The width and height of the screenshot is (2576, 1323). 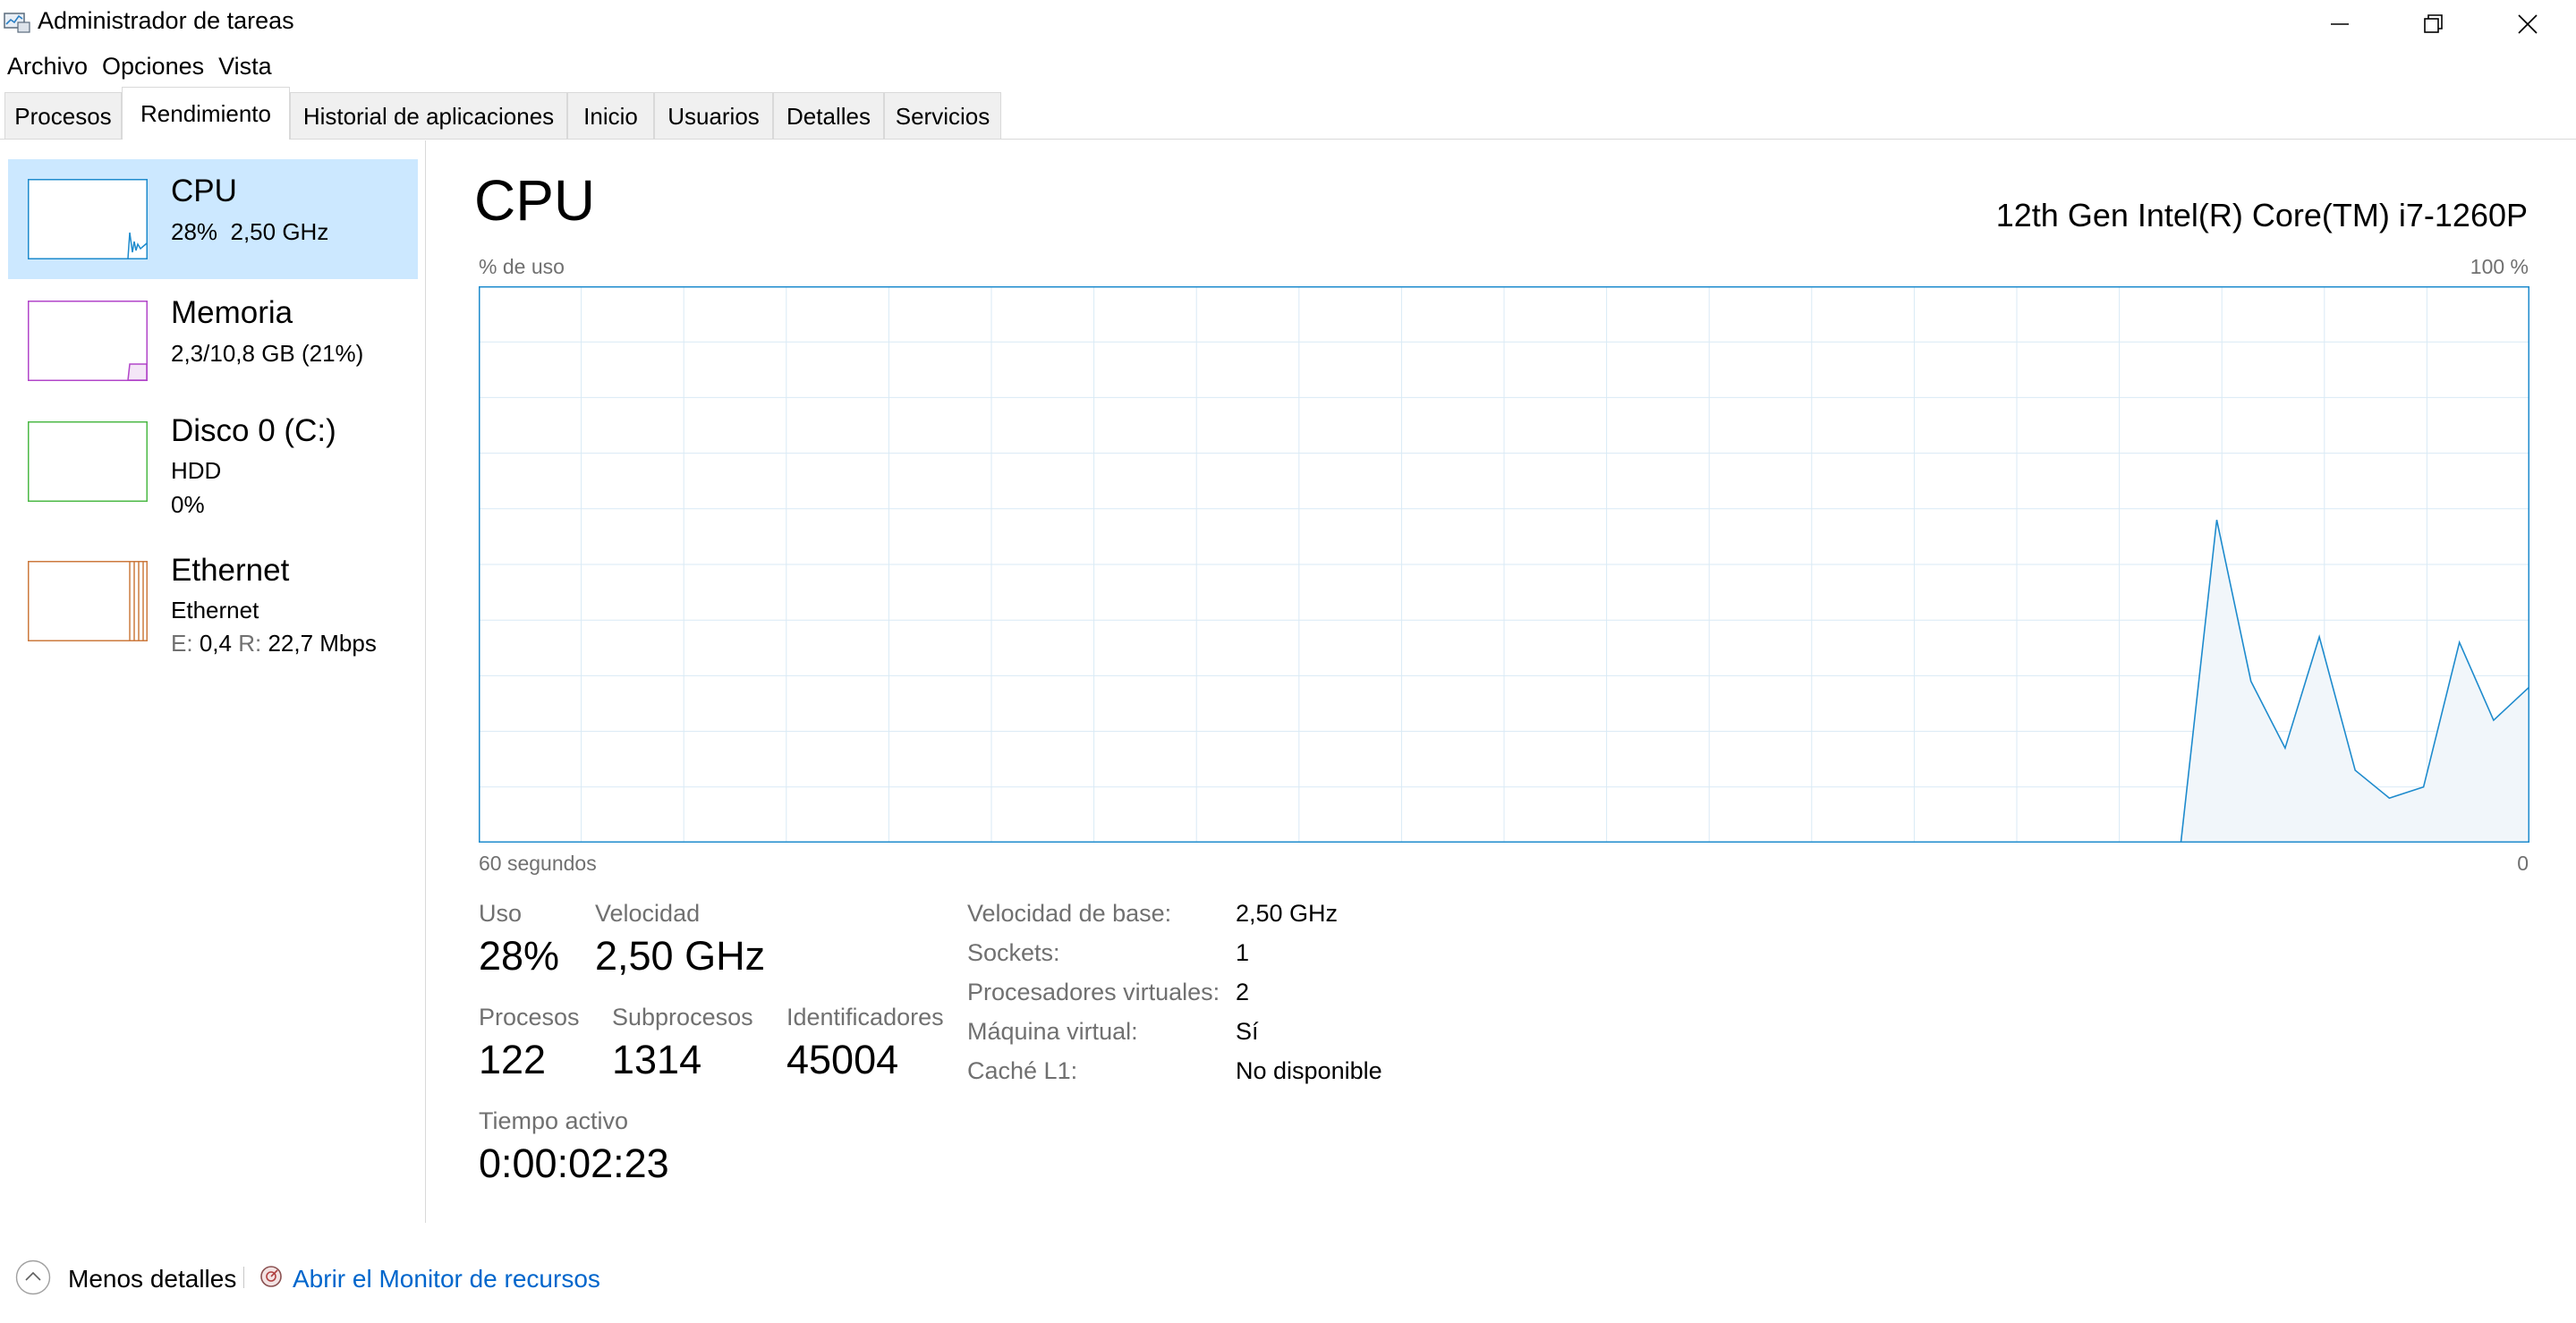 I want to click on task-manager-icon, so click(x=17, y=23).